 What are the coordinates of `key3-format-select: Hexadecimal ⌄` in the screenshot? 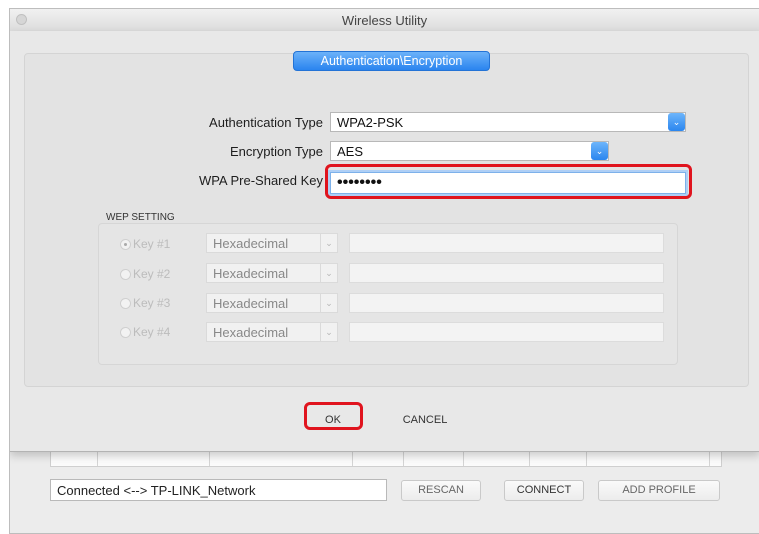 It's located at (272, 303).